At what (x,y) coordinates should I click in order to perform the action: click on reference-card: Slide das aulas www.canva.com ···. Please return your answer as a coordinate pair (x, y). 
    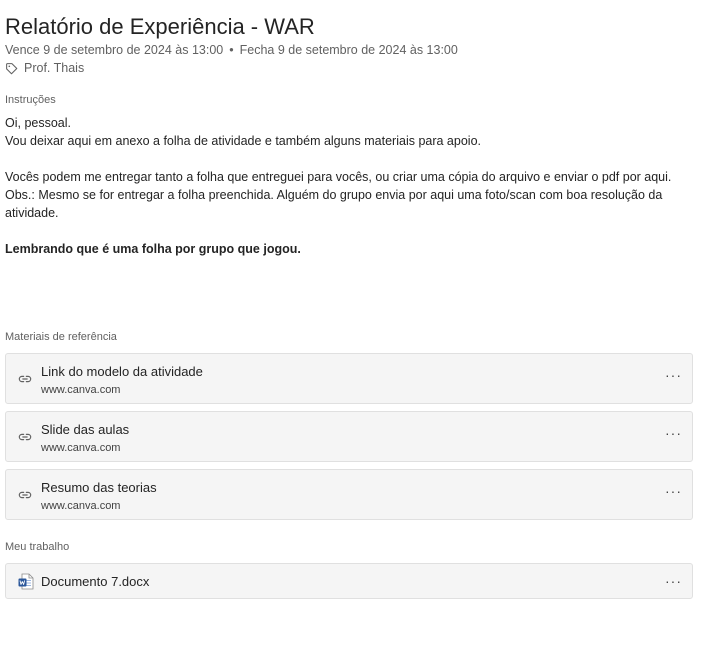
    Looking at the image, I should click on (349, 436).